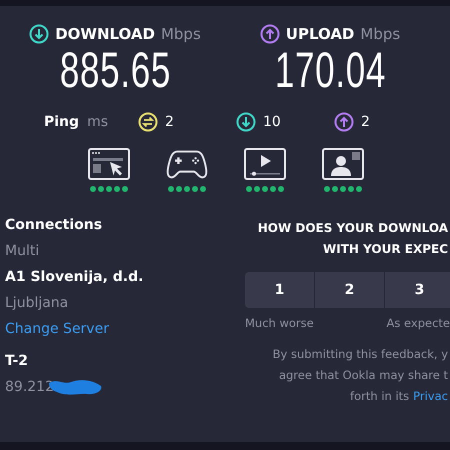 This screenshot has width=450, height=450. Describe the element at coordinates (37, 303) in the screenshot. I see `server-city: Ljubljana` at that location.